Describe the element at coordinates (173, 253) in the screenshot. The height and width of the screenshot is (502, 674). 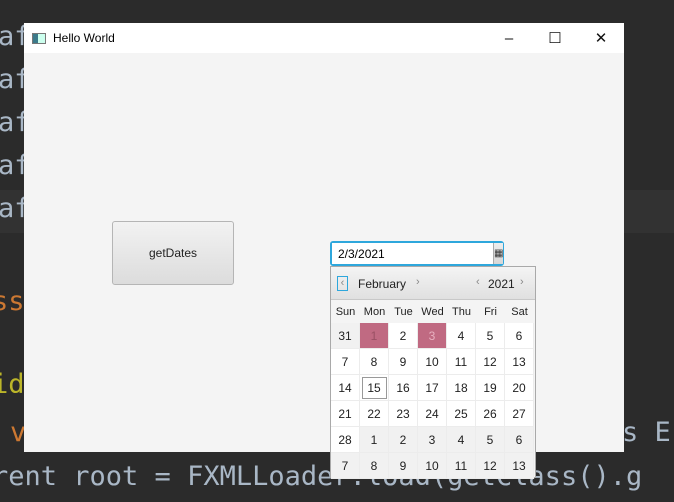
I see `get-dates-button: getDates` at that location.